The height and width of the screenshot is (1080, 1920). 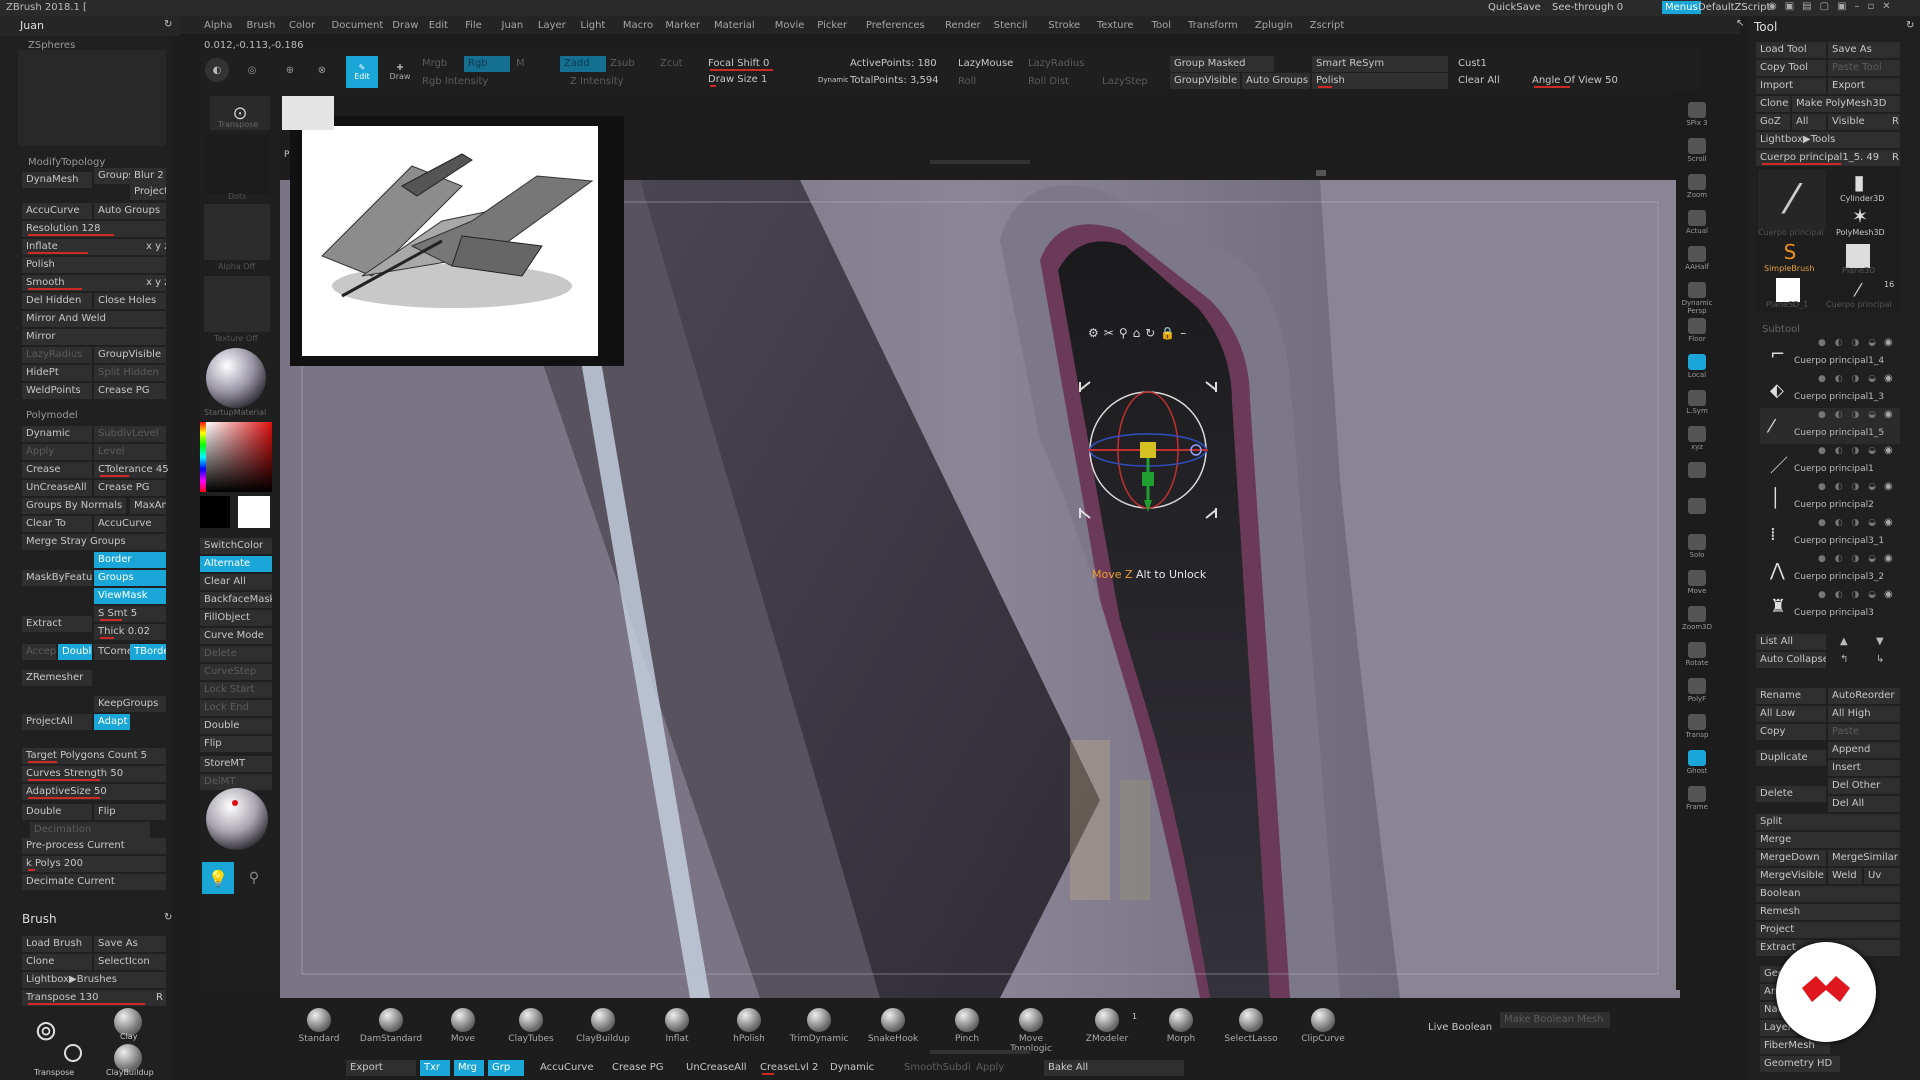 What do you see at coordinates (1697, 403) in the screenshot?
I see `right-shelf-l-sym-8: L.Sym` at bounding box center [1697, 403].